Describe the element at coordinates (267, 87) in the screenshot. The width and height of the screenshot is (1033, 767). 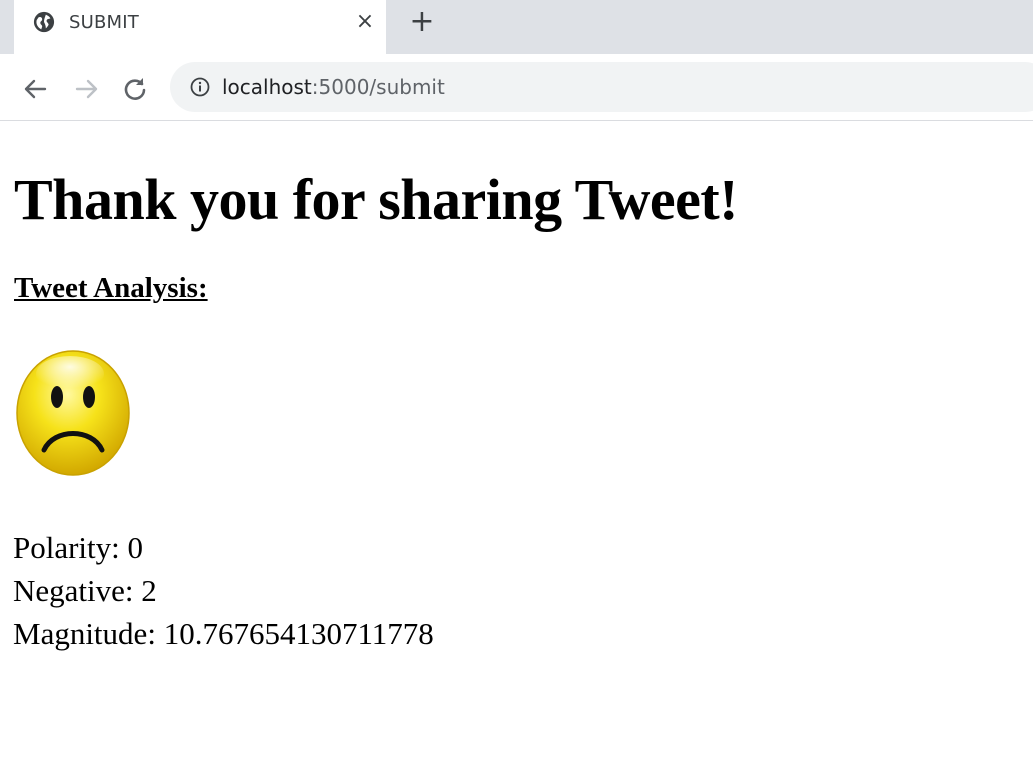
I see `url-host: localhost` at that location.